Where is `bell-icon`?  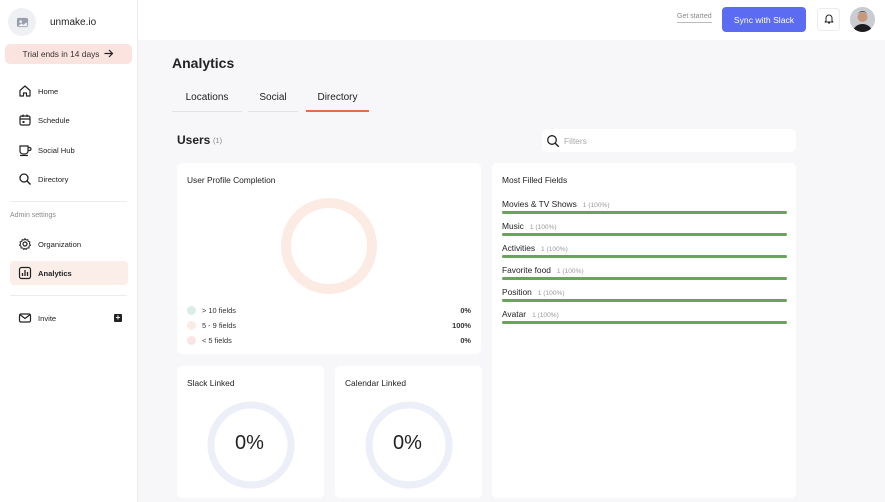 bell-icon is located at coordinates (829, 20).